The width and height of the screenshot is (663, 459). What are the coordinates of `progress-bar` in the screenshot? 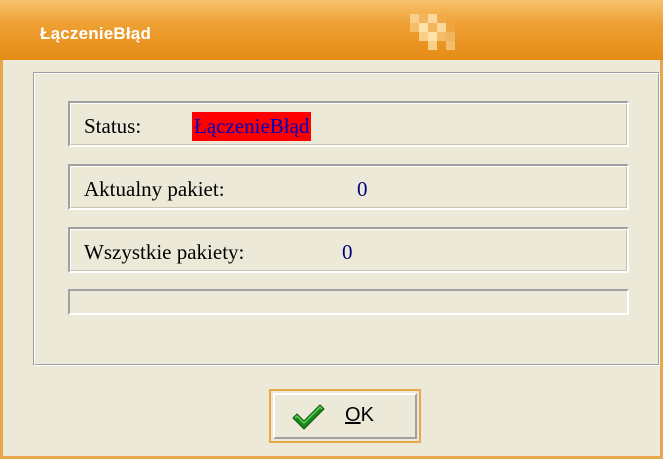 It's located at (348, 302).